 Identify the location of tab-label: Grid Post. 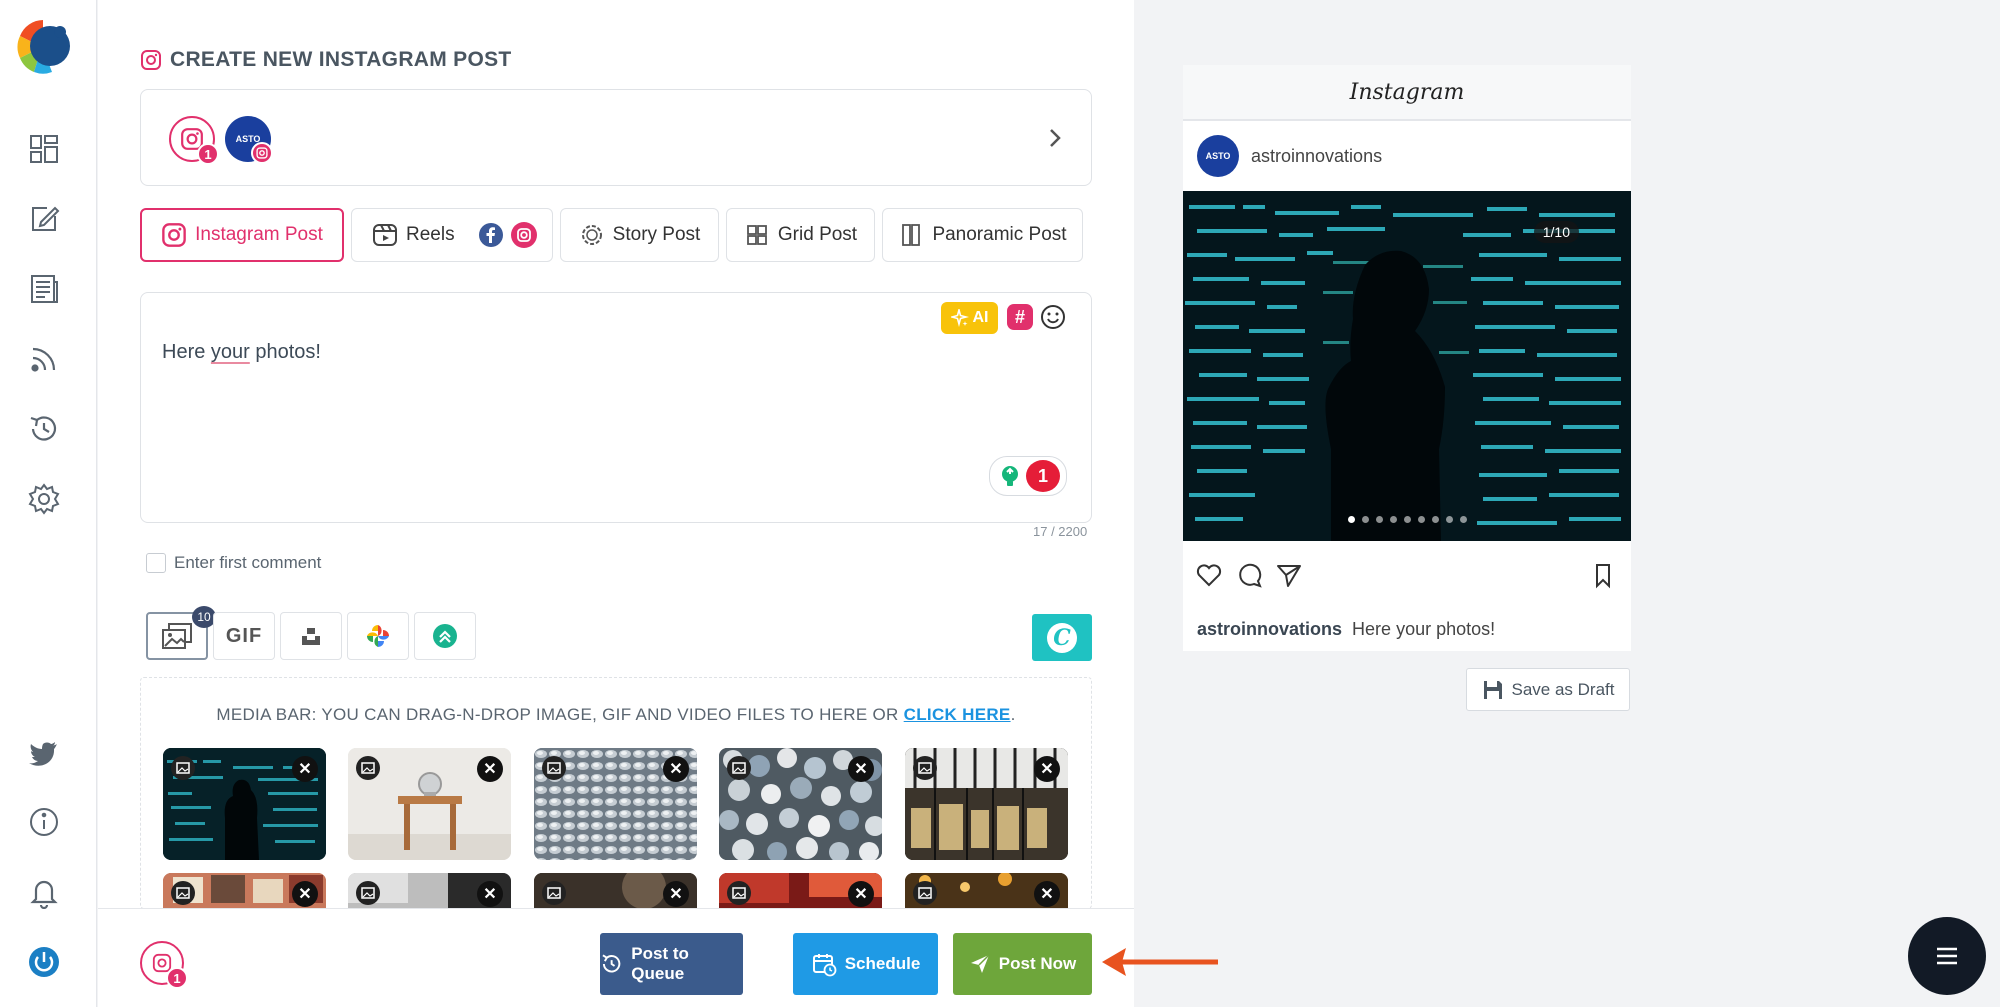
(817, 234).